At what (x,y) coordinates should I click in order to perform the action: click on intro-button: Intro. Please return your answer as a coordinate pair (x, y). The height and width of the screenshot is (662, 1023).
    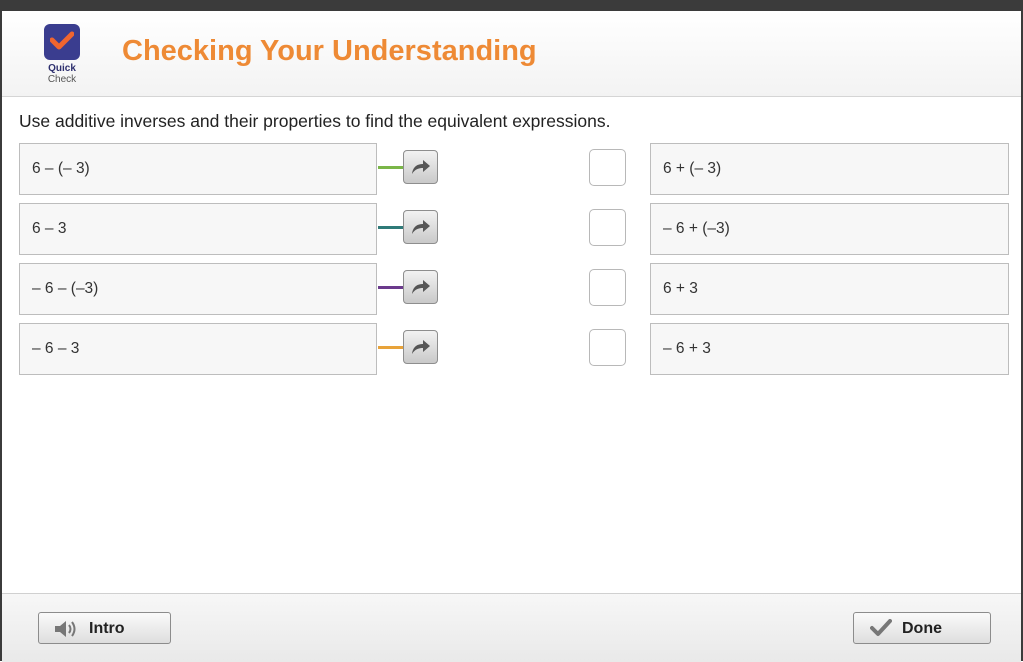
    Looking at the image, I should click on (104, 628).